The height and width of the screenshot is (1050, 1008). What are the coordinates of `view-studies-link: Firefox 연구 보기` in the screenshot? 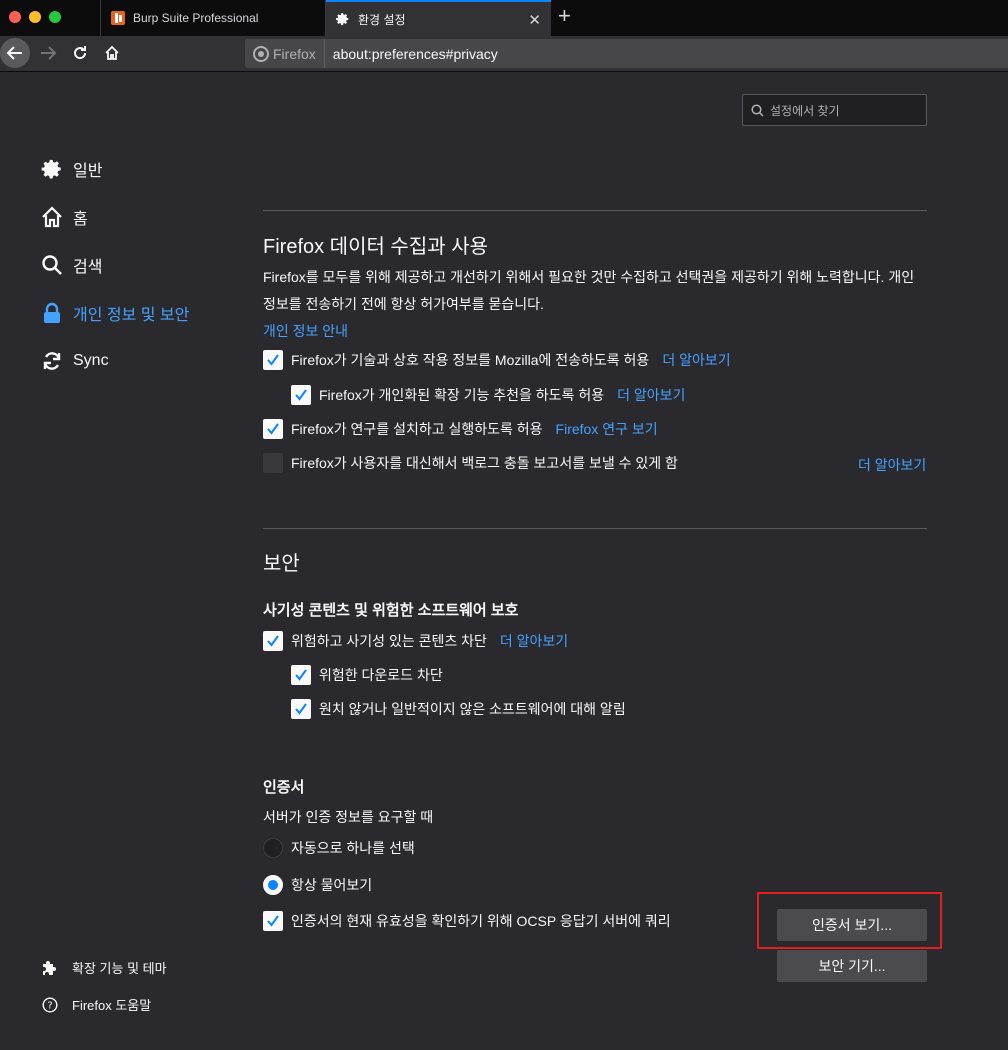 It's located at (607, 429).